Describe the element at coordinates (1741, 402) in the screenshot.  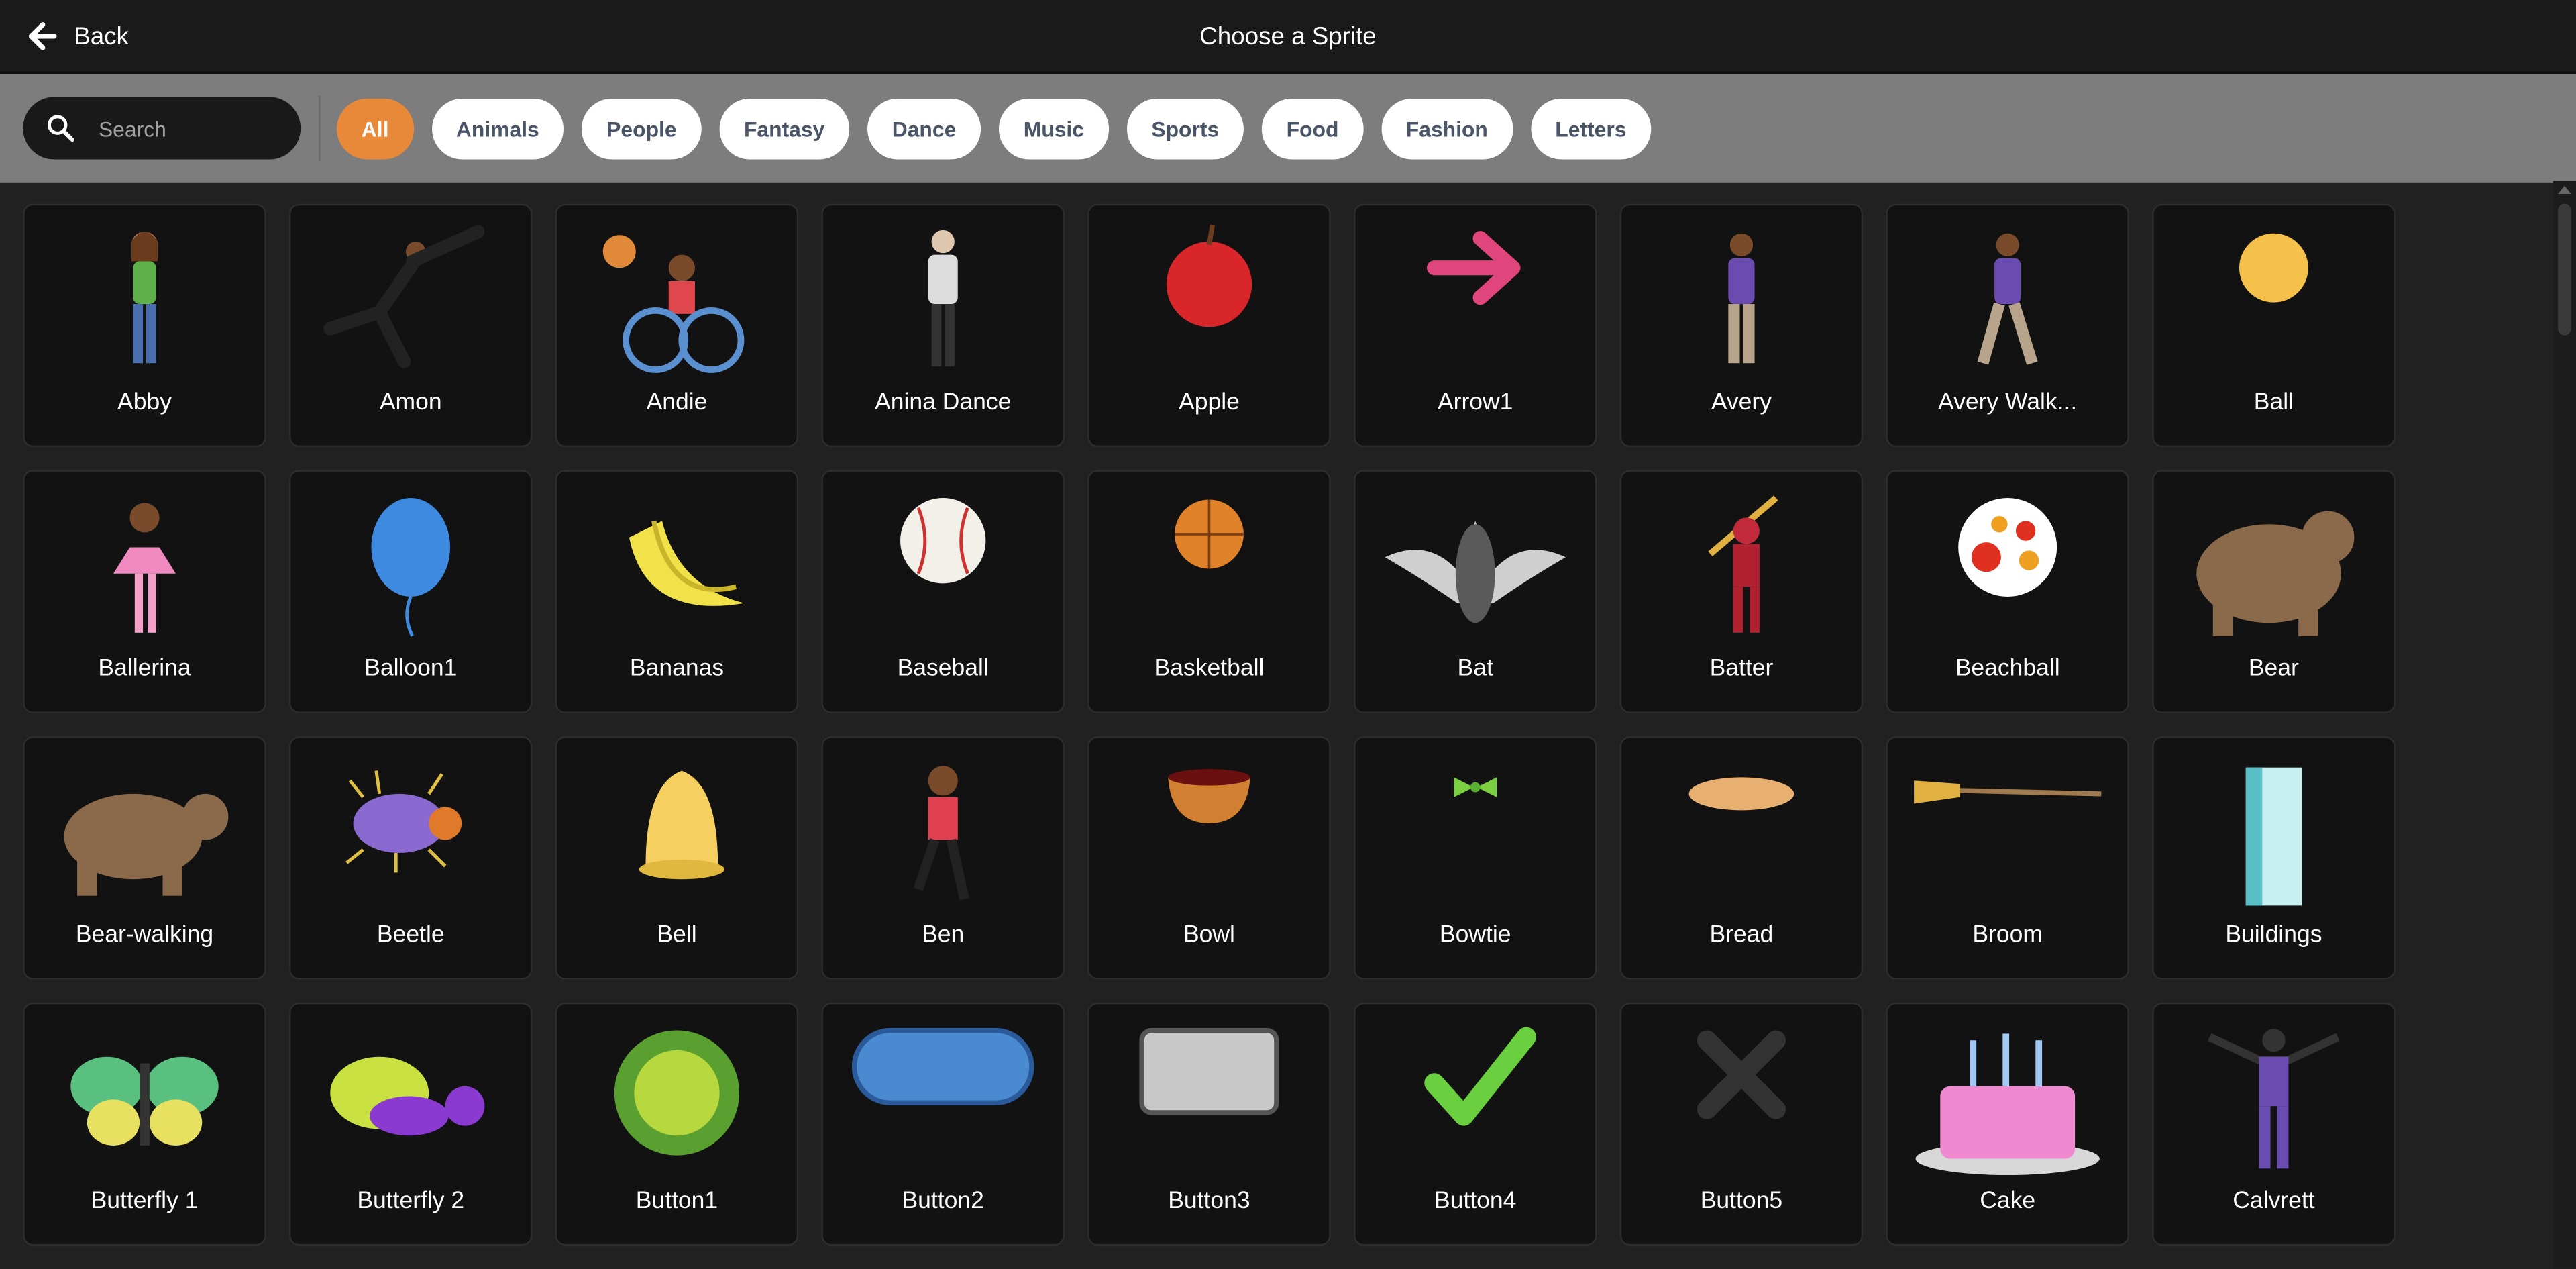
I see `sprite-label: Avery` at that location.